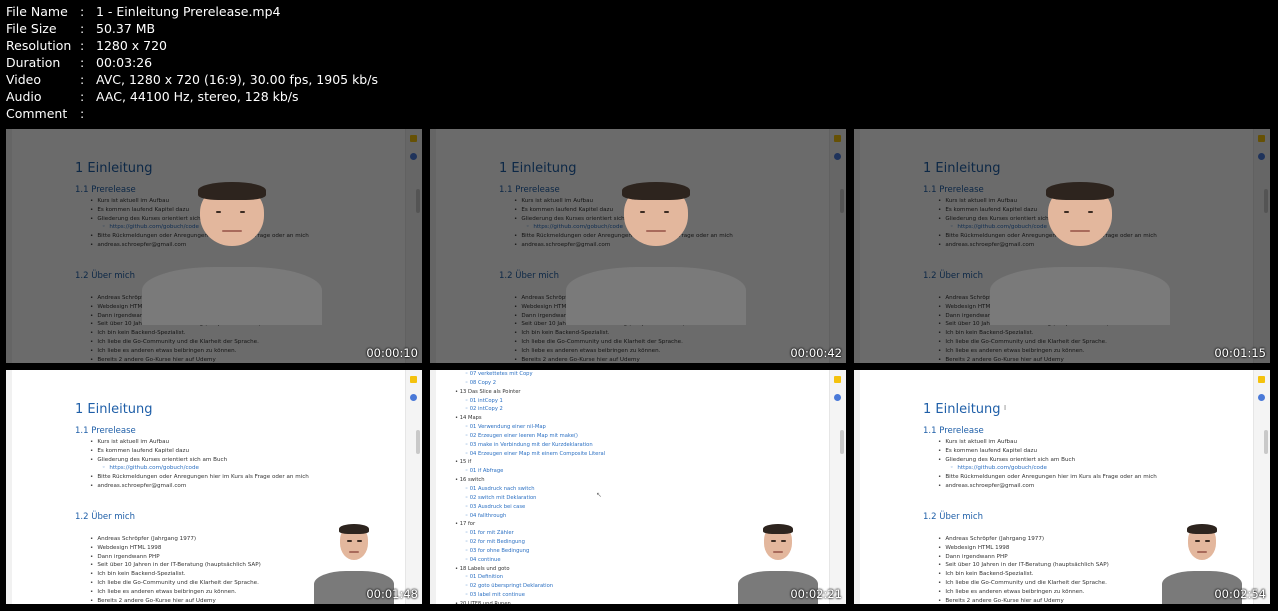 This screenshot has height=611, width=1278. Describe the element at coordinates (530, 569) in the screenshot. I see `toc-item: 18 Labels und goto` at that location.